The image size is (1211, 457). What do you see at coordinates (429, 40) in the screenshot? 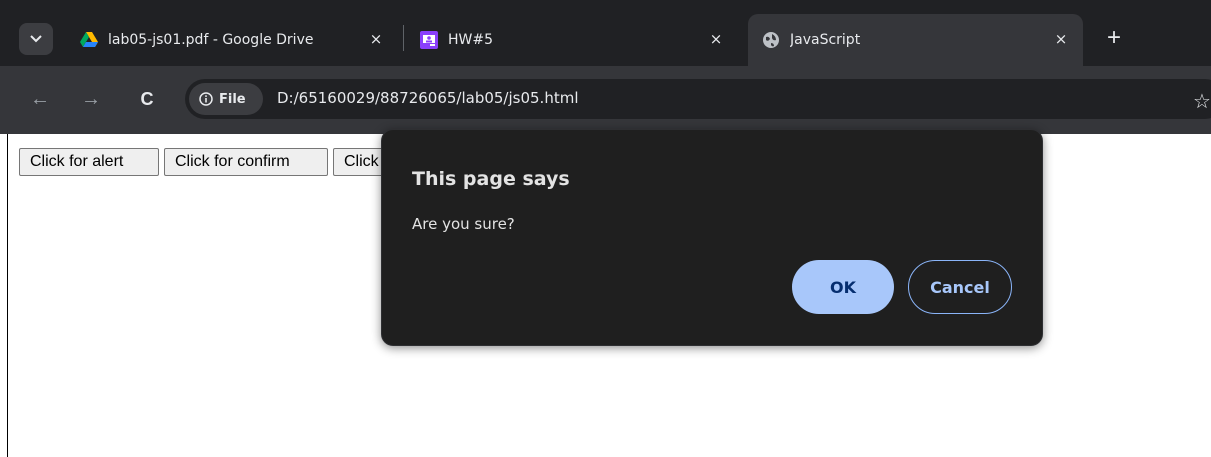
I see `classroom-icon` at bounding box center [429, 40].